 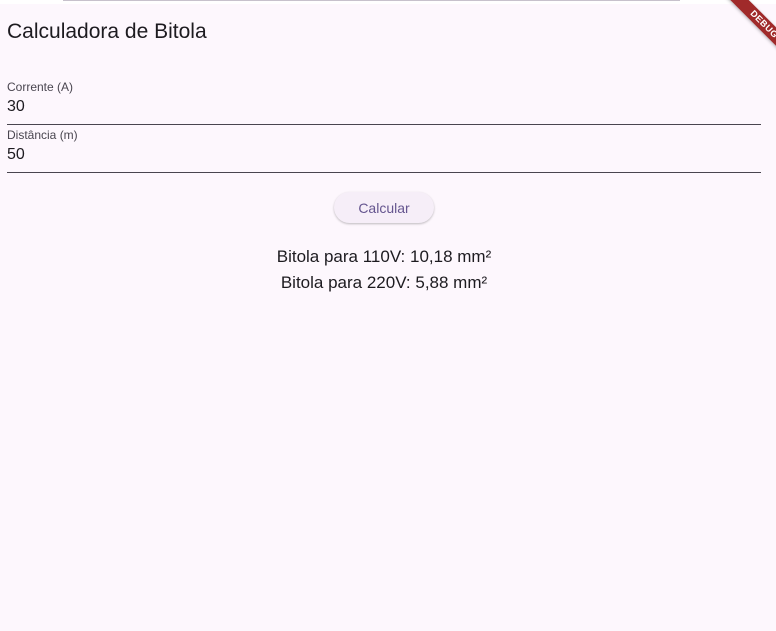 What do you see at coordinates (384, 256) in the screenshot?
I see `result-110v: Bitola para 110V: 10,18 mm²` at bounding box center [384, 256].